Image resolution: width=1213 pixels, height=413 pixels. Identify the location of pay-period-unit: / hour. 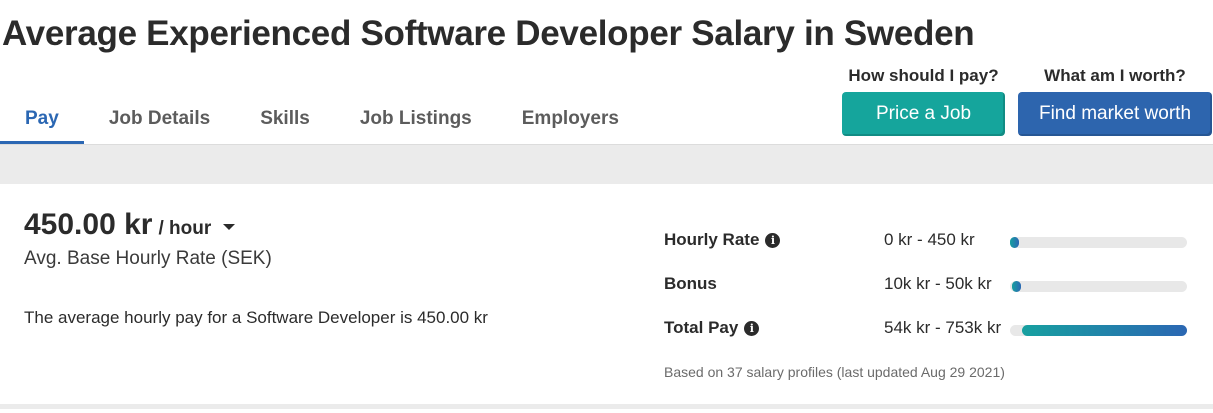
(184, 229).